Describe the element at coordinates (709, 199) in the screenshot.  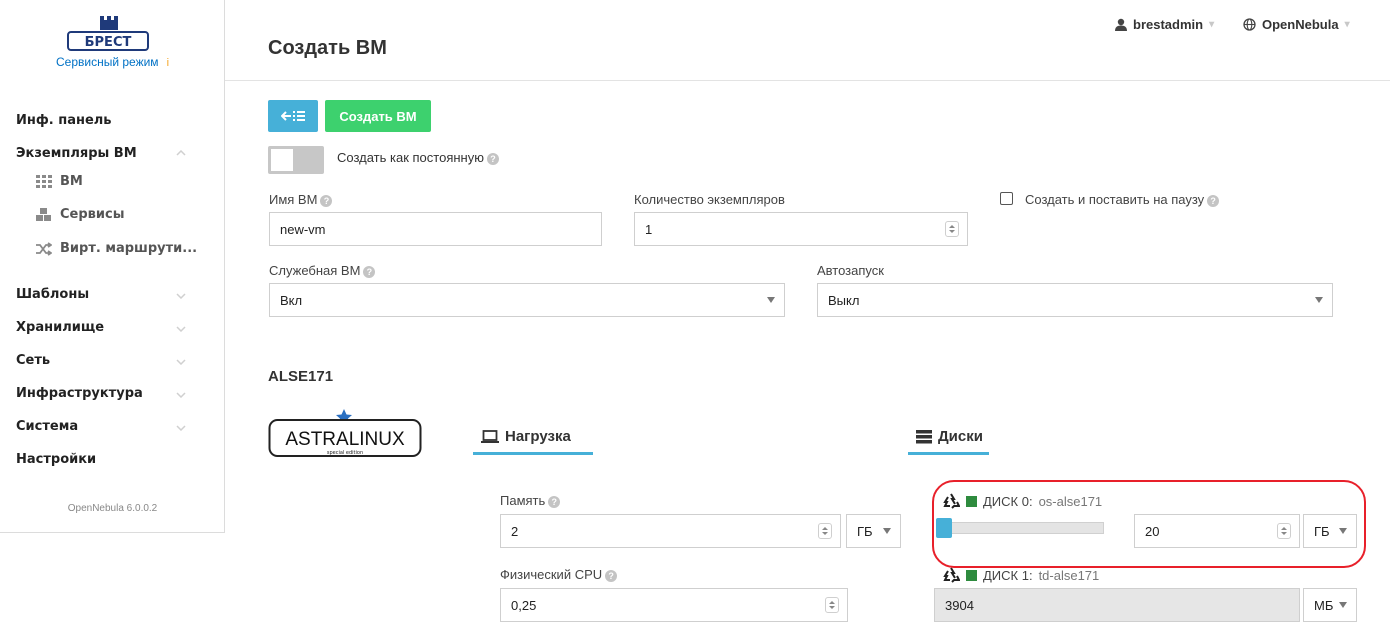
I see `instances-label: Количество экземпляров` at that location.